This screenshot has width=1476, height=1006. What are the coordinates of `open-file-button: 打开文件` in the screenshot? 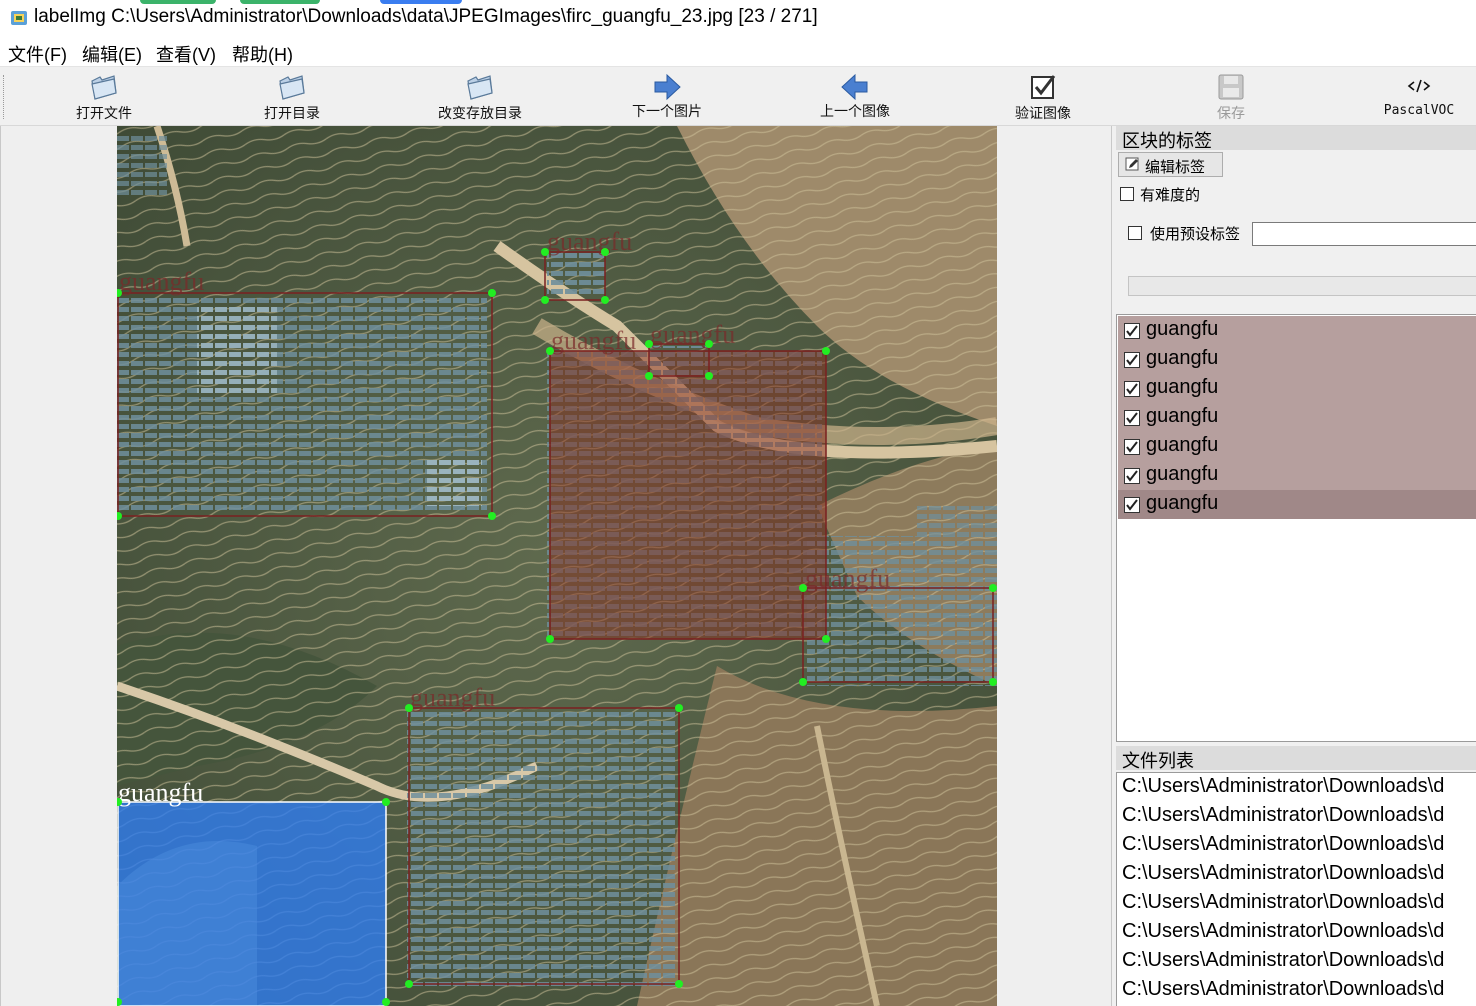 It's located at (104, 97).